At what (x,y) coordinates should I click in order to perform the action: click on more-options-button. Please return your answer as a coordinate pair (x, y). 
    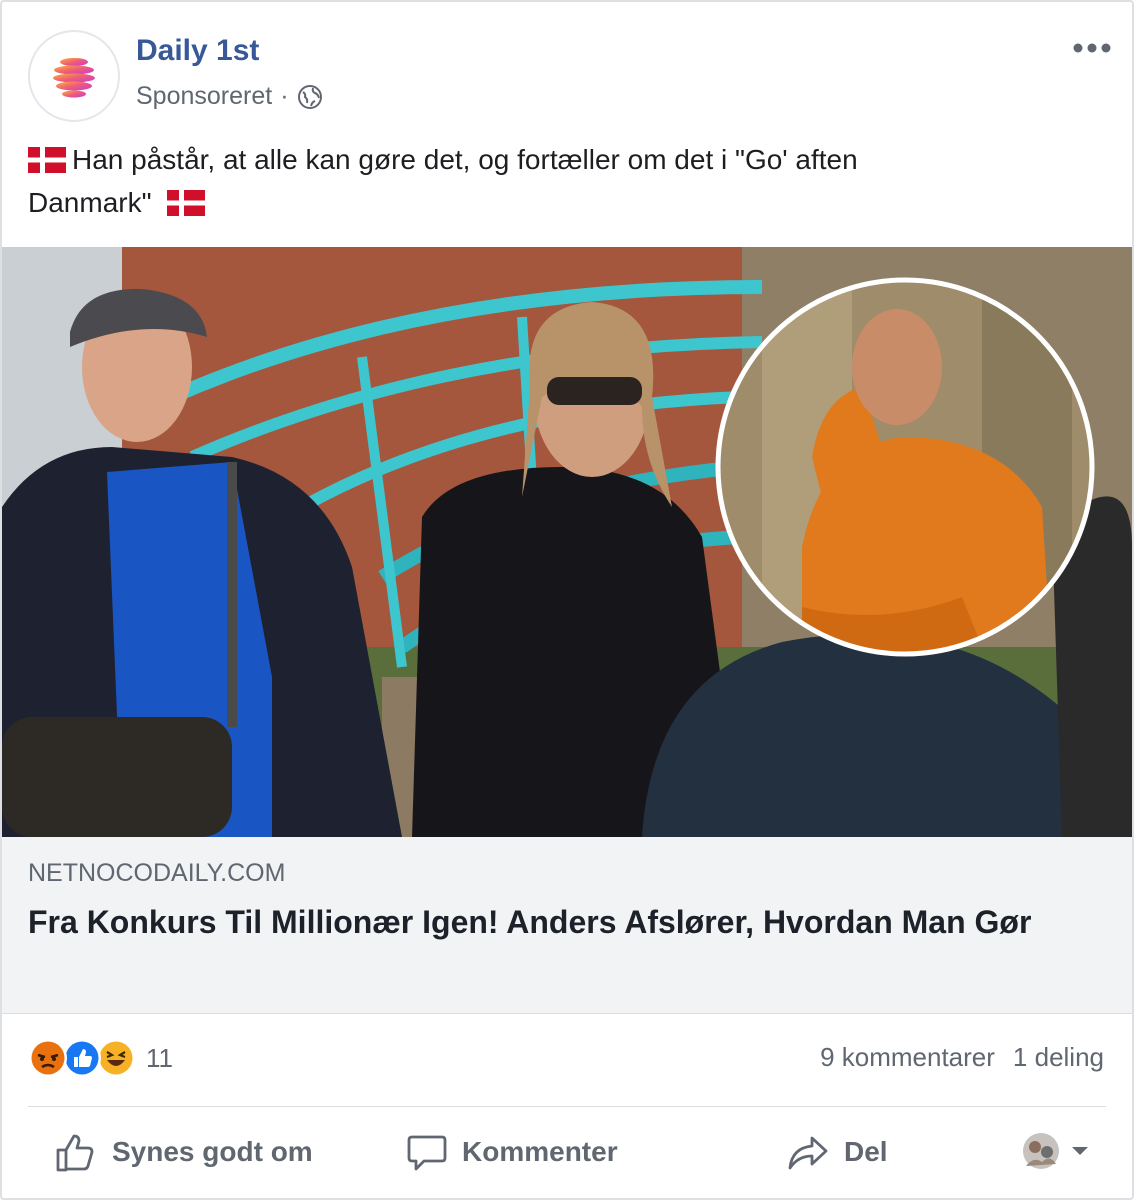
    Looking at the image, I should click on (1092, 48).